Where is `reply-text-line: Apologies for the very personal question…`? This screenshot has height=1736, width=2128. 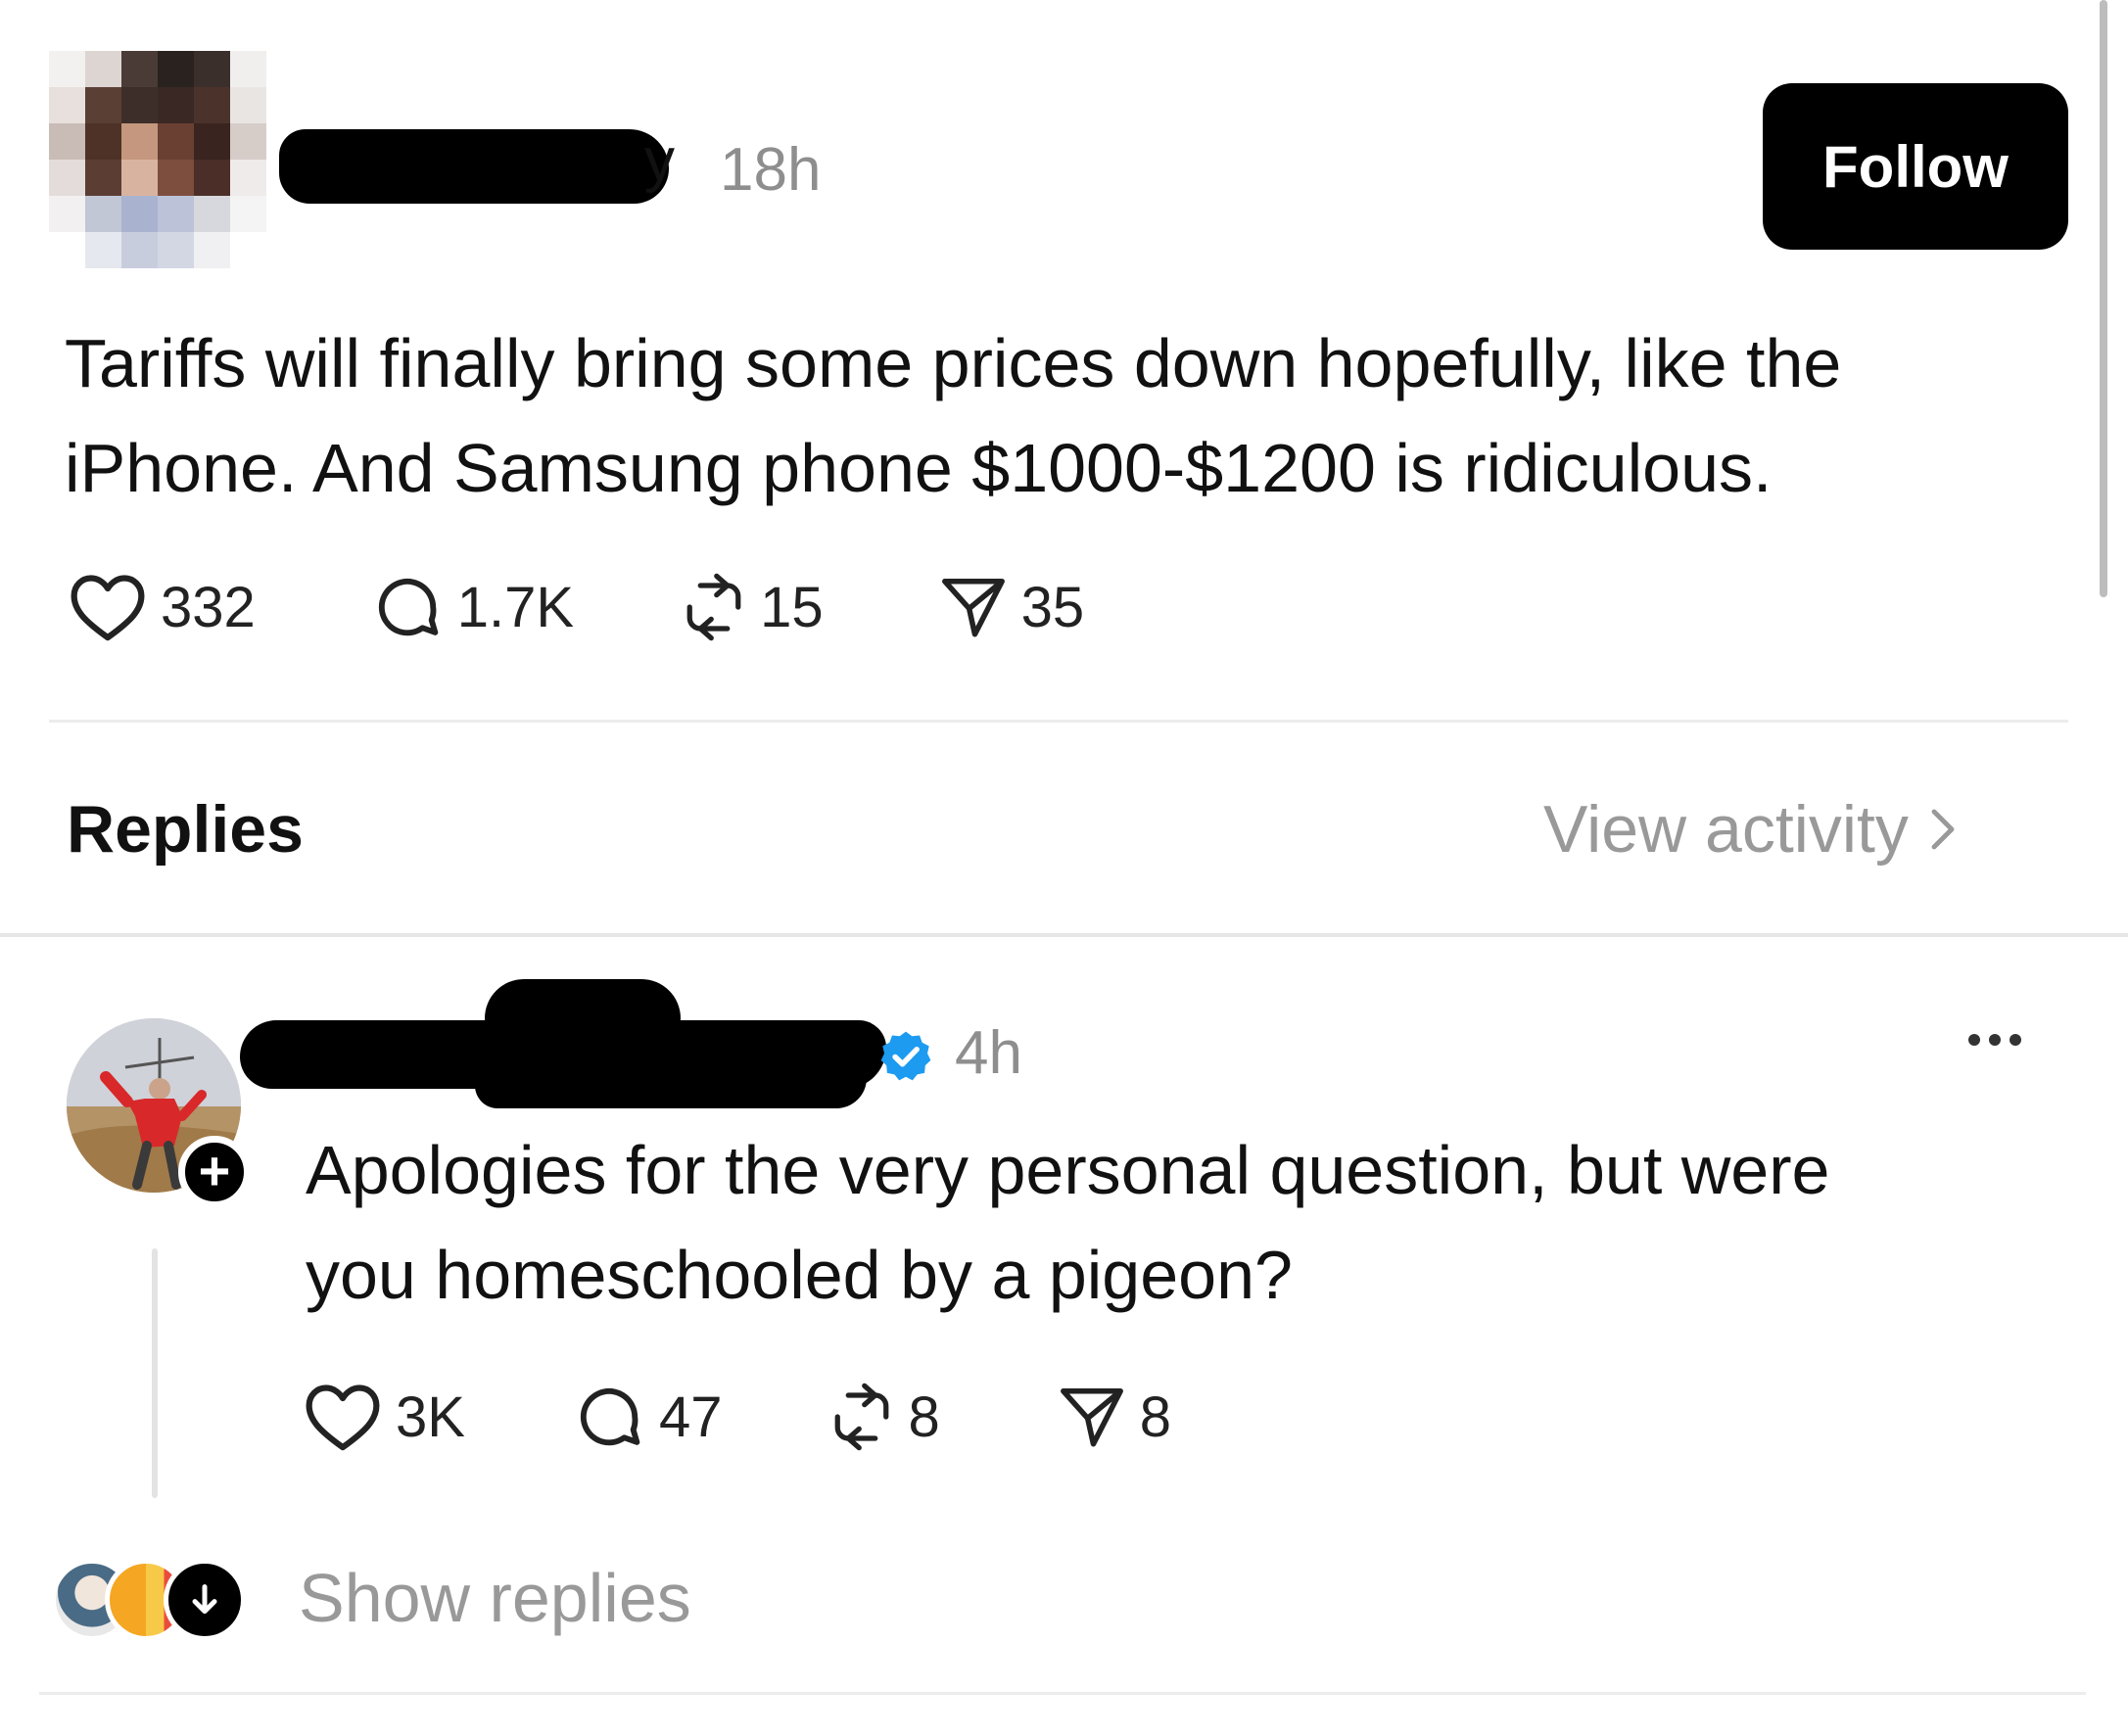
reply-text-line: Apologies for the very personal question… is located at coordinates (1068, 1170).